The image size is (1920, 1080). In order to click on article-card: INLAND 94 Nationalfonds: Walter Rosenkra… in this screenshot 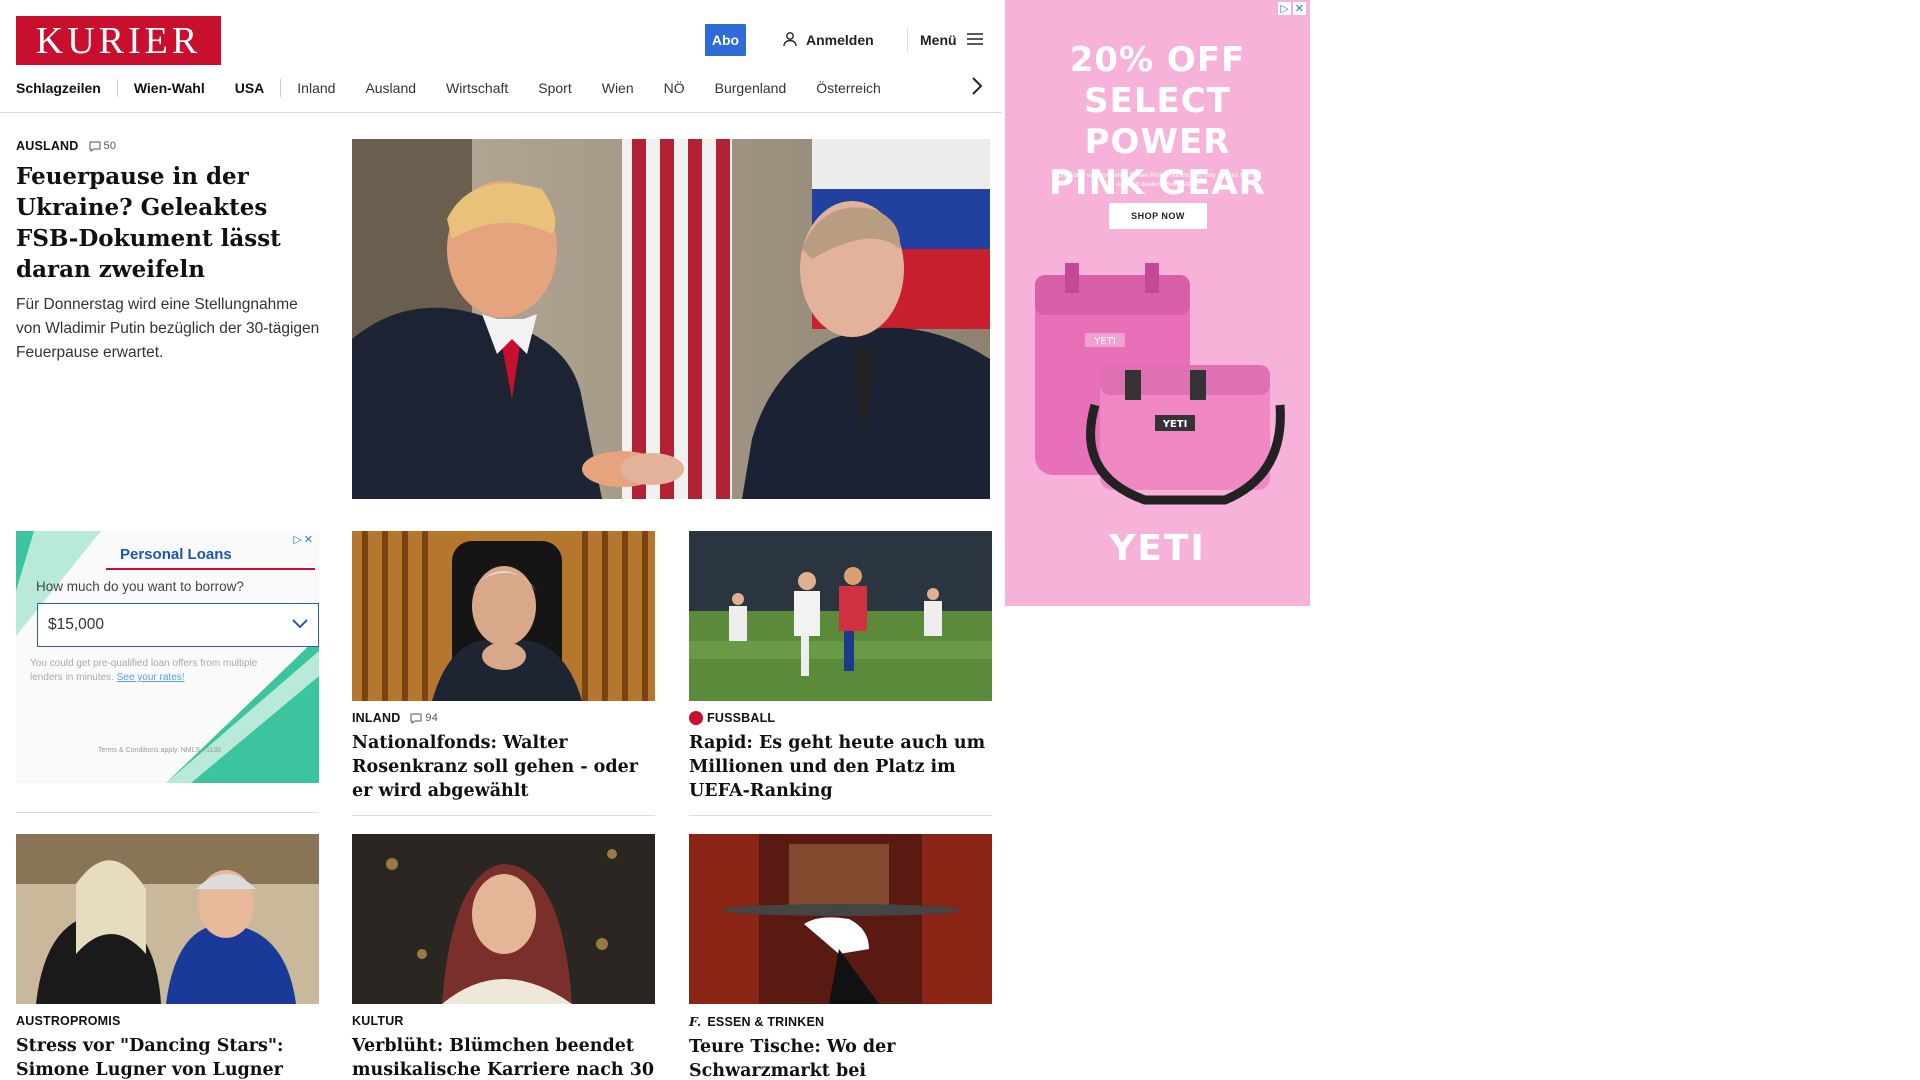, I will do `click(503, 673)`.